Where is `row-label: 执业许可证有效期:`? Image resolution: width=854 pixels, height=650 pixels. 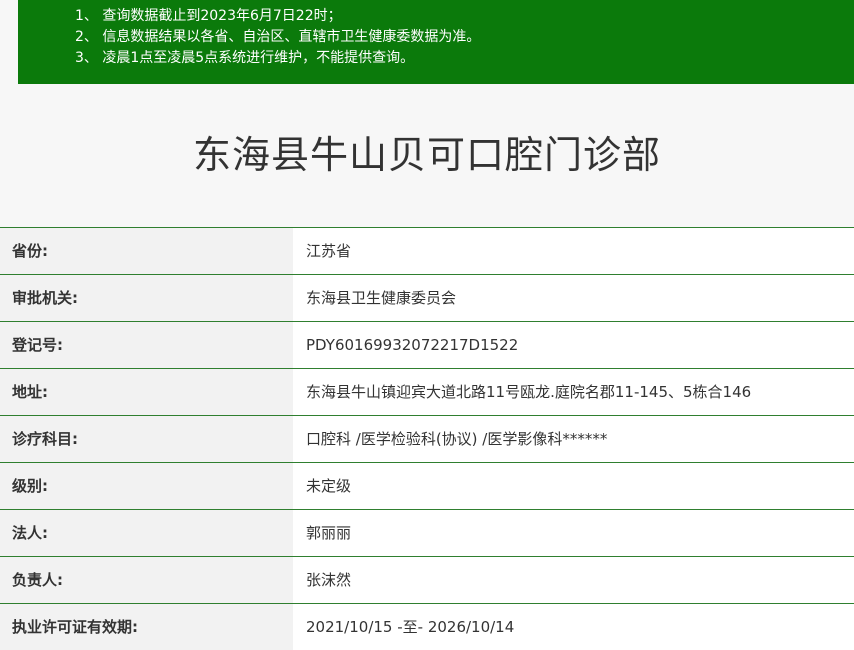 row-label: 执业许可证有效期: is located at coordinates (146, 627).